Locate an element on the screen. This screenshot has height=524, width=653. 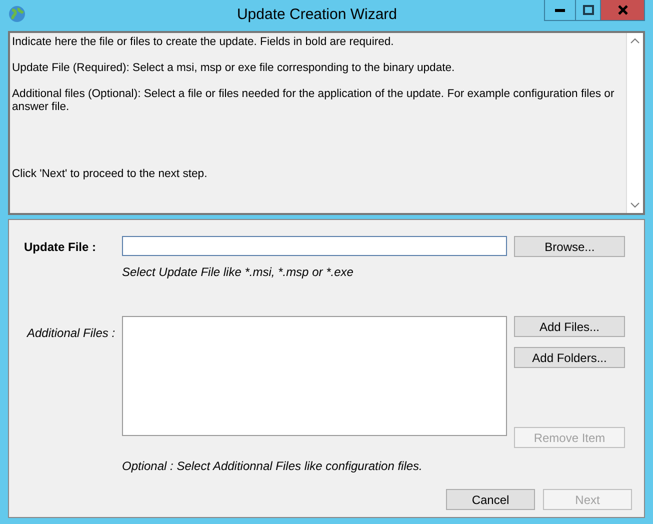
hint-text: Optional : Select Additionnal Files like configuration files. is located at coordinates (273, 466).